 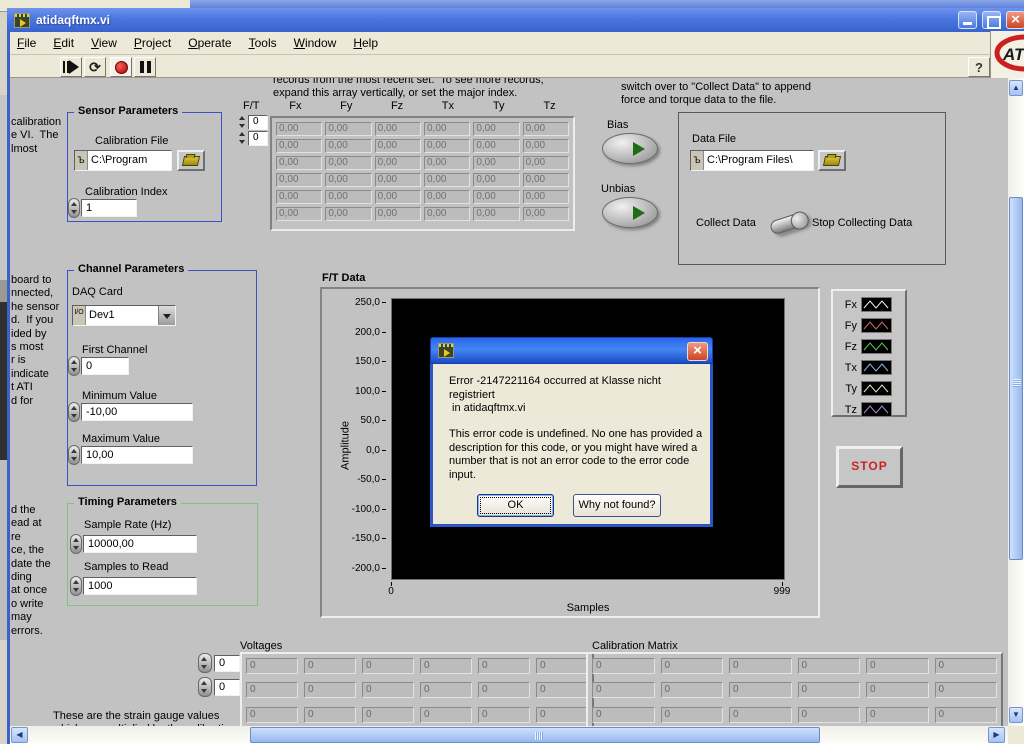 What do you see at coordinates (870, 304) in the screenshot?
I see `legend-item: Fx` at bounding box center [870, 304].